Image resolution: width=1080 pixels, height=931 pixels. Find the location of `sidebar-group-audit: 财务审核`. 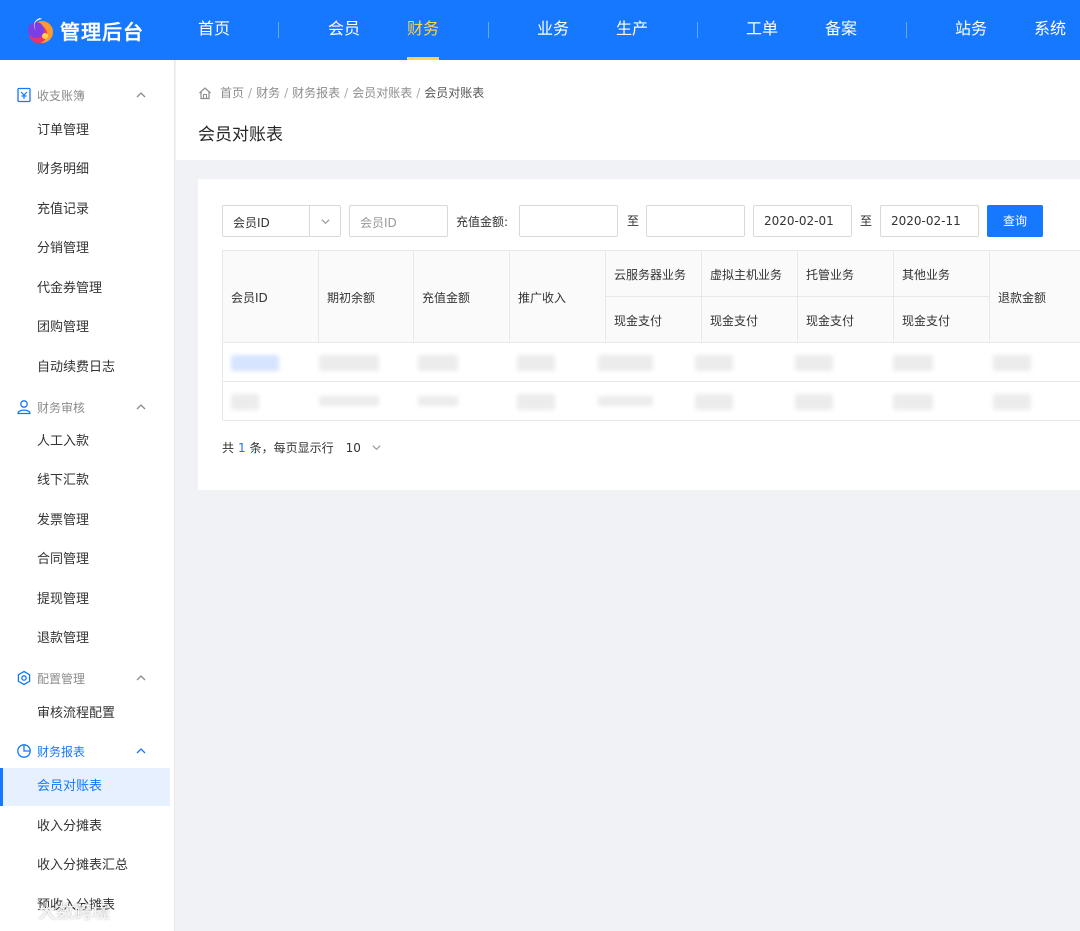

sidebar-group-audit: 财务审核 is located at coordinates (87, 407).